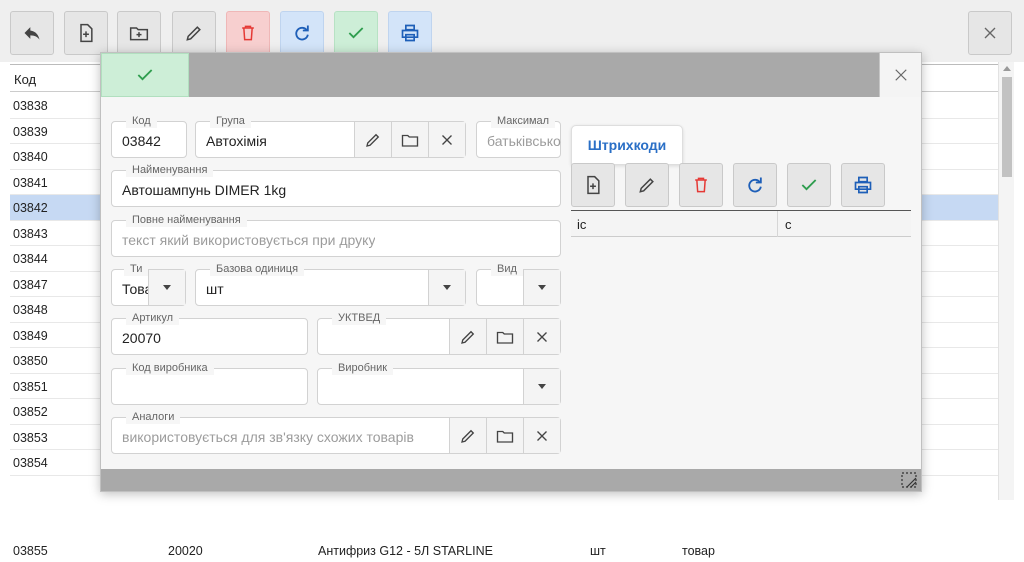  I want to click on manufacturer-code-label: Код виробника, so click(170, 368).